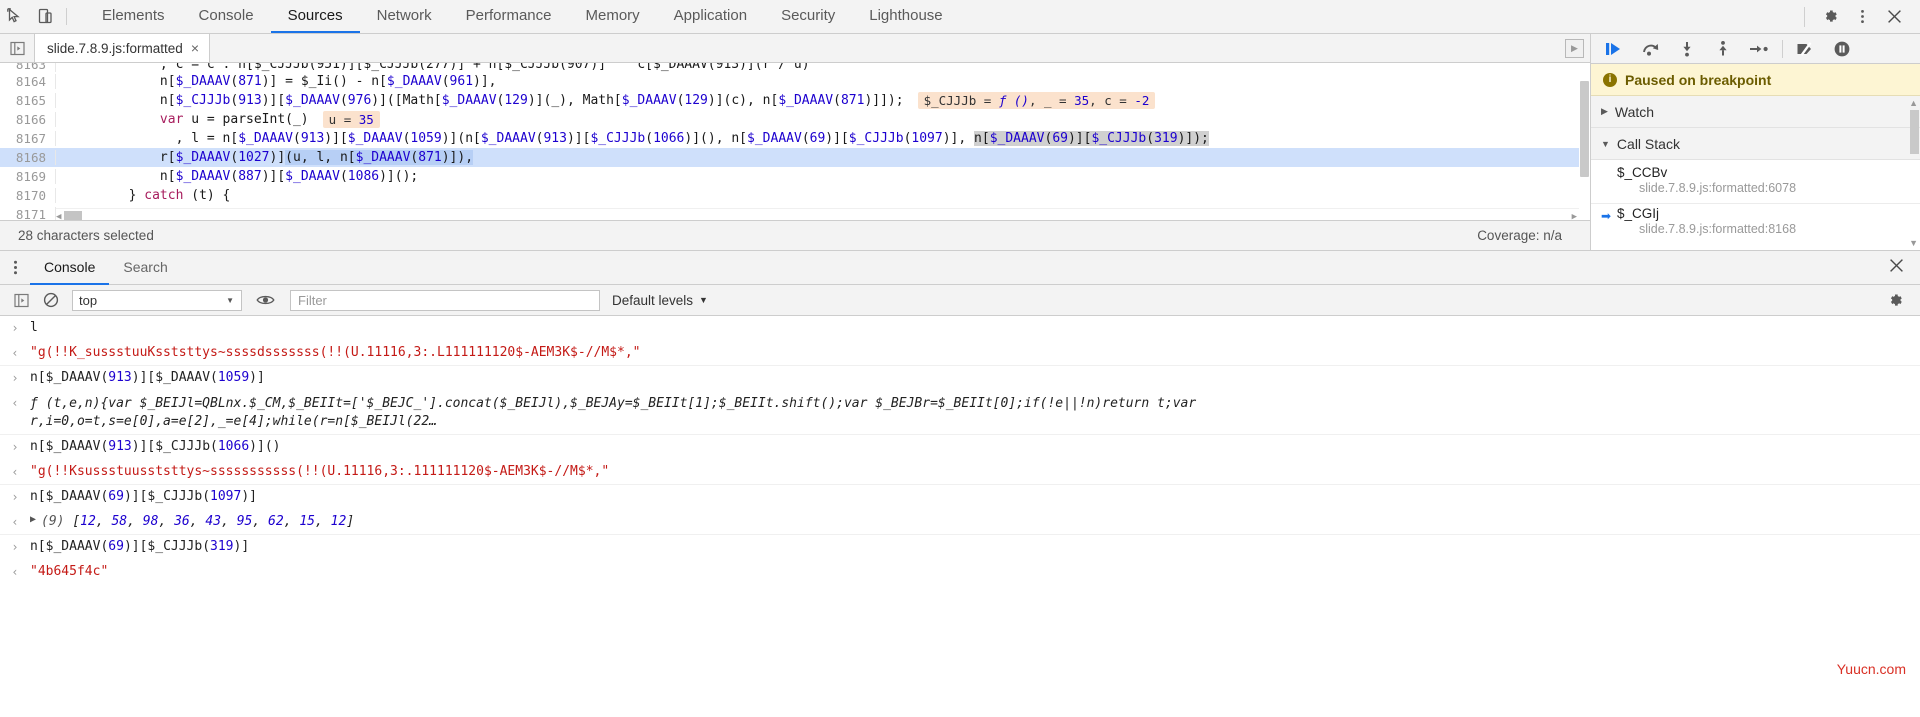  What do you see at coordinates (45, 16) in the screenshot?
I see `device-toolbar-icon` at bounding box center [45, 16].